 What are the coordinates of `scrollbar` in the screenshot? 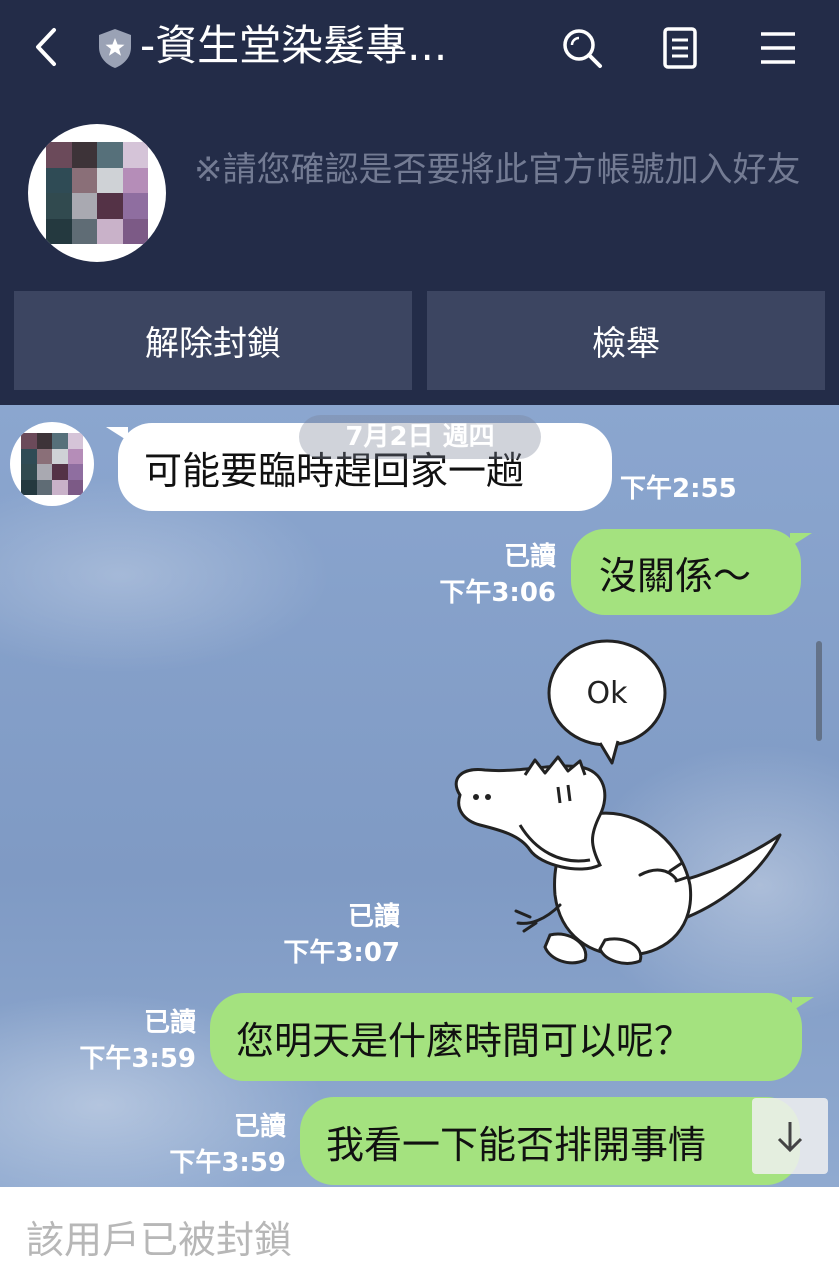 It's located at (819, 691).